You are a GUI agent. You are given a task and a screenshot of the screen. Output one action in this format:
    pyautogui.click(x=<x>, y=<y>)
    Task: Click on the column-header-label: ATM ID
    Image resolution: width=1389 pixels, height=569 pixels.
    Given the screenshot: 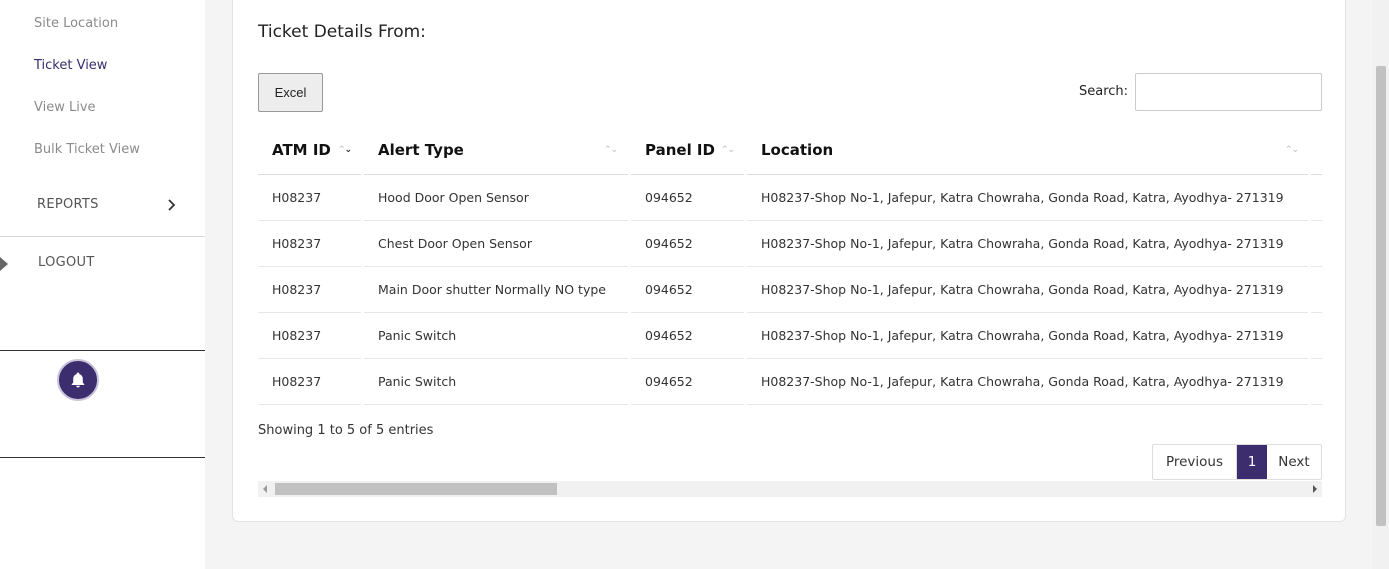 What is the action you would take?
    pyautogui.click(x=301, y=149)
    